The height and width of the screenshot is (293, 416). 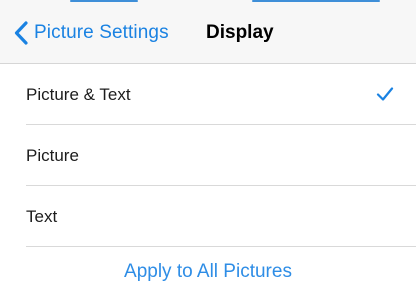 What do you see at coordinates (385, 94) in the screenshot?
I see `checkmark-icon` at bounding box center [385, 94].